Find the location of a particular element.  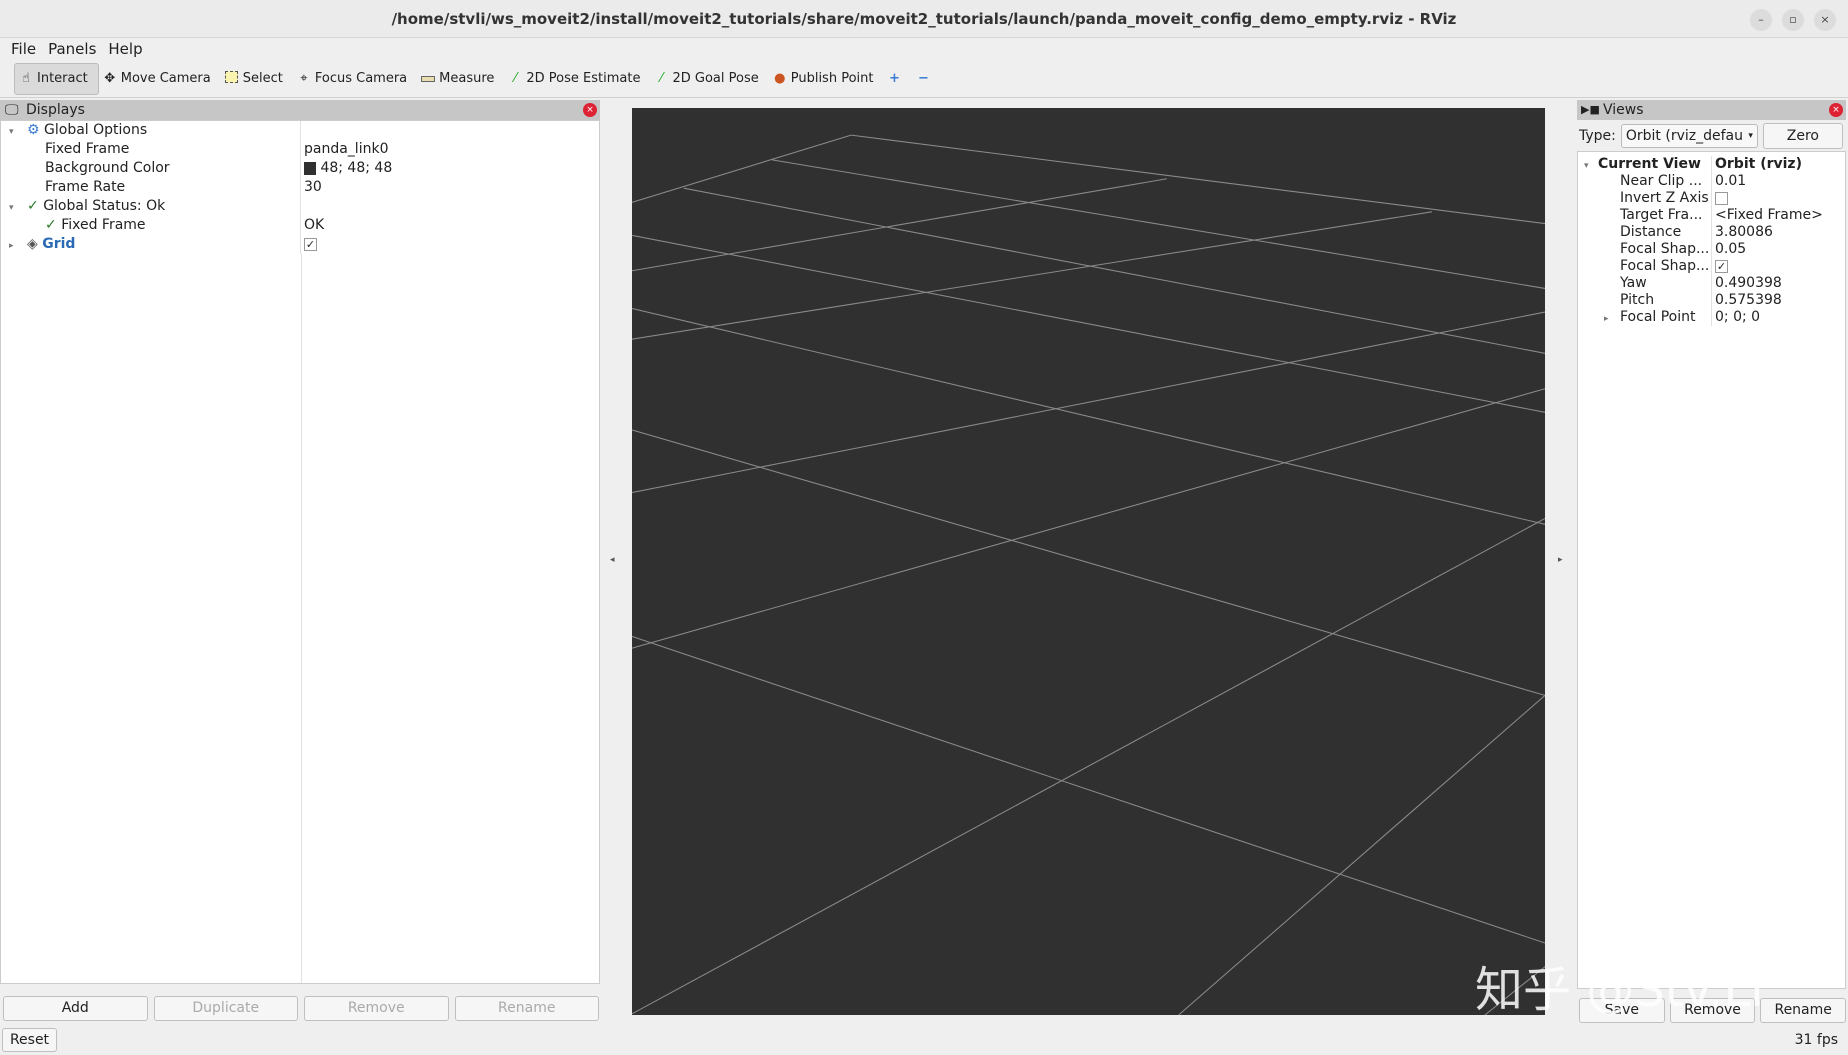

view-row-yaw: Yaw 0.490398 is located at coordinates (1711, 283).